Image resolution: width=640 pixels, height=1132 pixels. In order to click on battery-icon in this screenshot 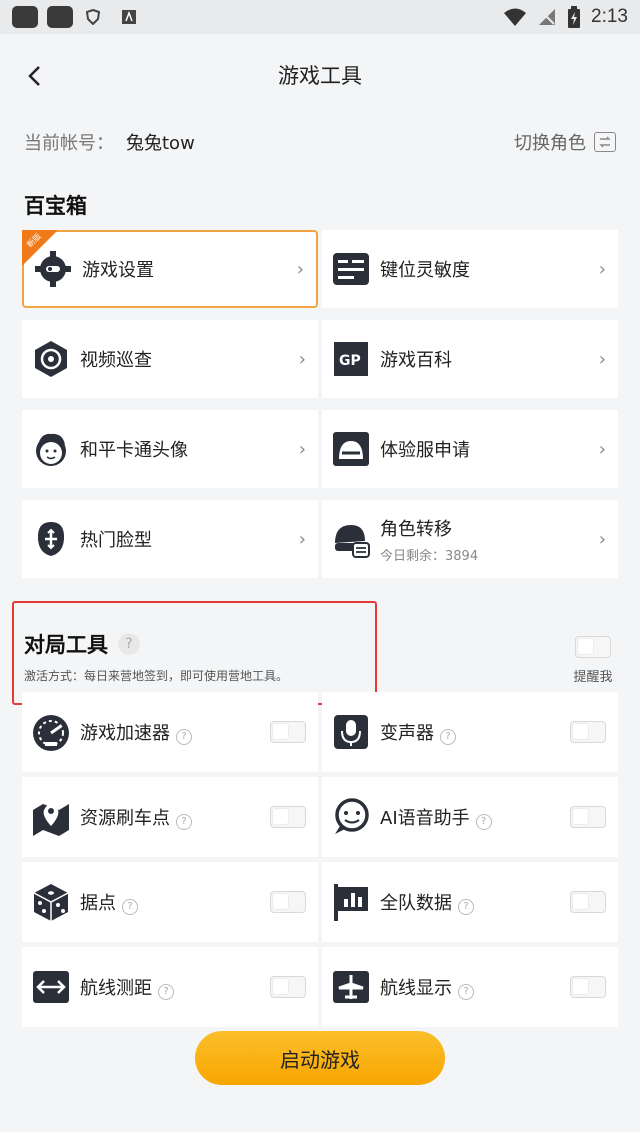, I will do `click(574, 17)`.